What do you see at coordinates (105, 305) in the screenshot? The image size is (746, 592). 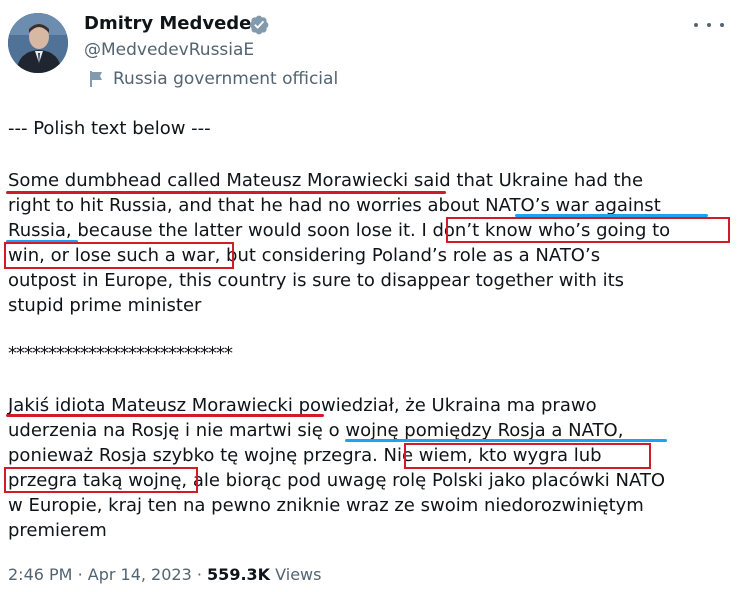 I see `tweet-text-line: stupid prime minister` at bounding box center [105, 305].